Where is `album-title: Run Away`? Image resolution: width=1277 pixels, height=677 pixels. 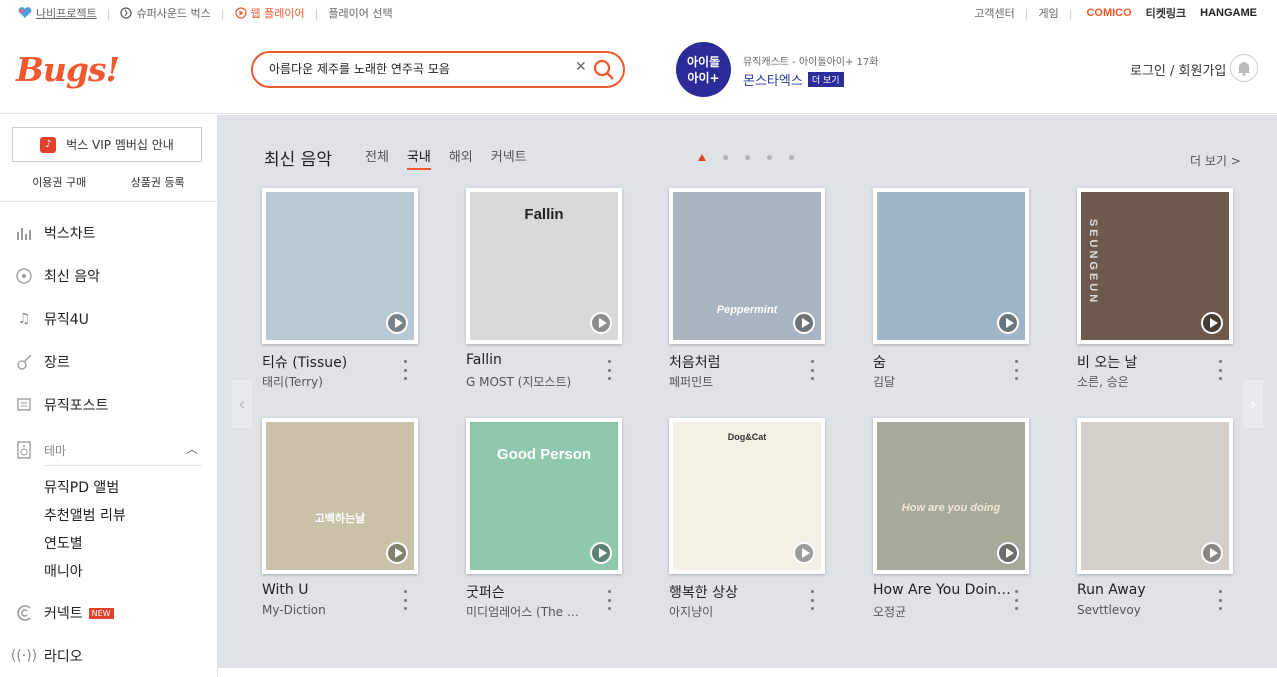 album-title: Run Away is located at coordinates (1147, 590).